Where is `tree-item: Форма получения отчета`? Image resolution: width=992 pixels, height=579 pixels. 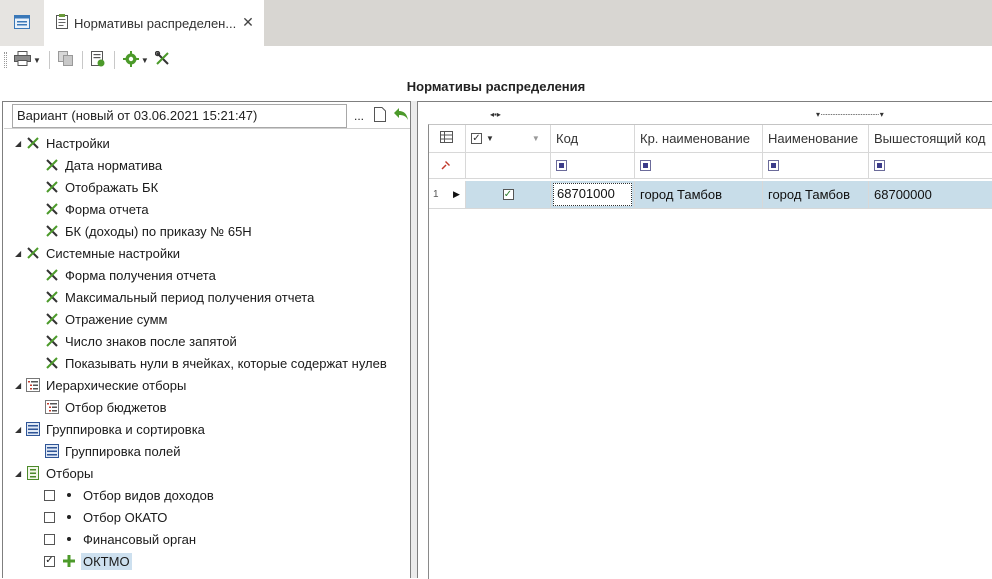
tree-item: Форма получения отчета is located at coordinates (207, 275).